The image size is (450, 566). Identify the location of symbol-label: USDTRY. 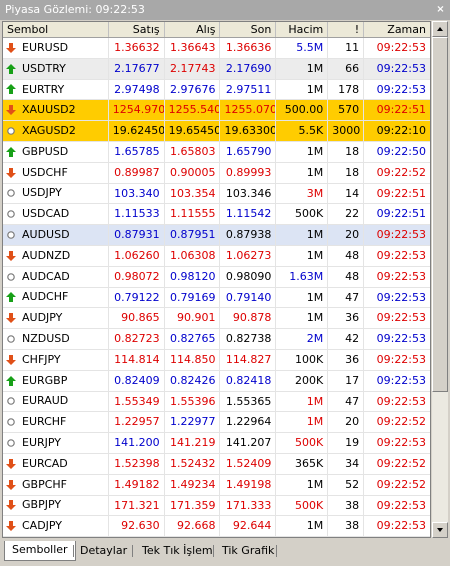
(44, 68).